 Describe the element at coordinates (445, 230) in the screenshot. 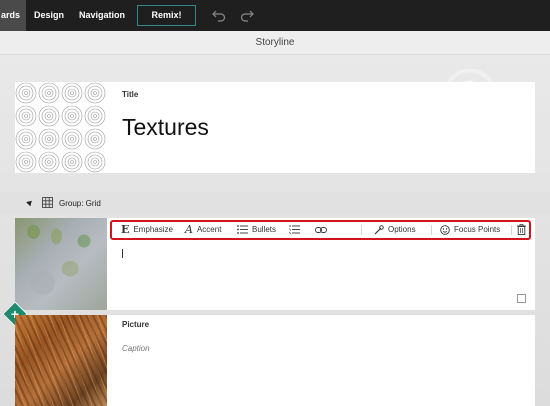

I see `focus-points-icon` at that location.